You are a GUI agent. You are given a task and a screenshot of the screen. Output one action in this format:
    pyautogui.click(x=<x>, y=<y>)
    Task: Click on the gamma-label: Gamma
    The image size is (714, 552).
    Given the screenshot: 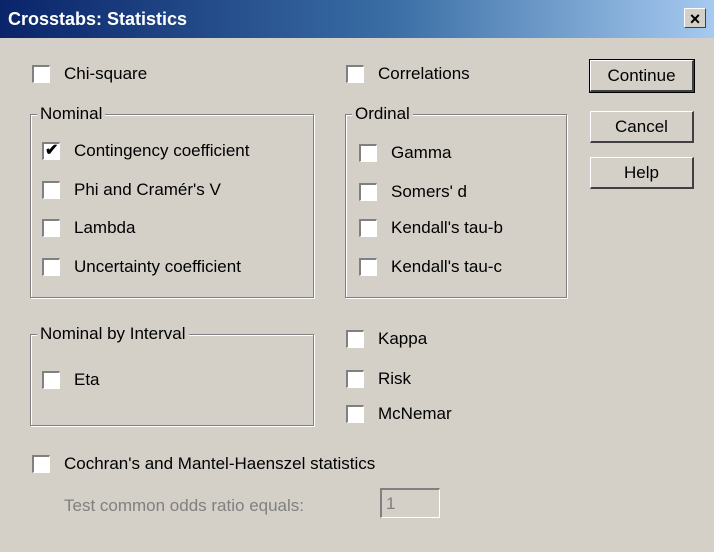 What is the action you would take?
    pyautogui.click(x=421, y=152)
    